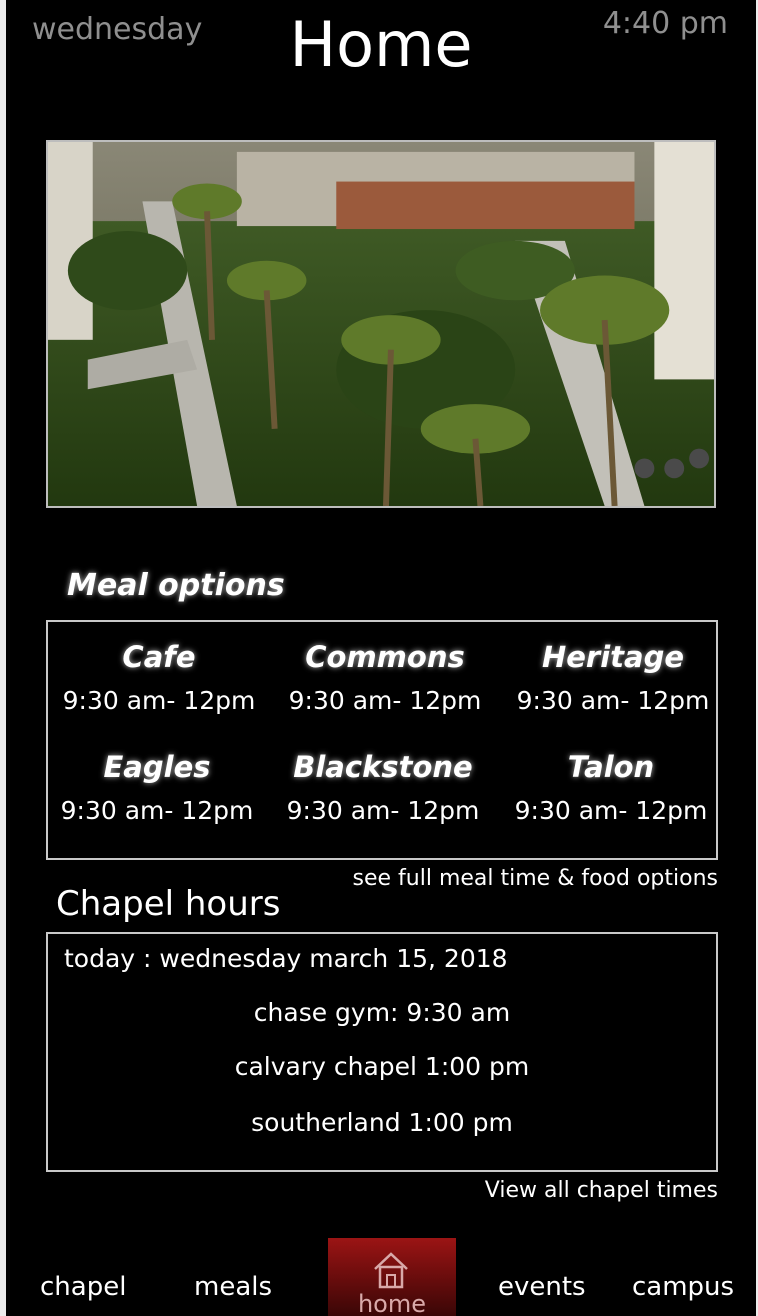 The height and width of the screenshot is (1316, 758). I want to click on chapel-entry: chase gym: 9:30 am, so click(382, 1012).